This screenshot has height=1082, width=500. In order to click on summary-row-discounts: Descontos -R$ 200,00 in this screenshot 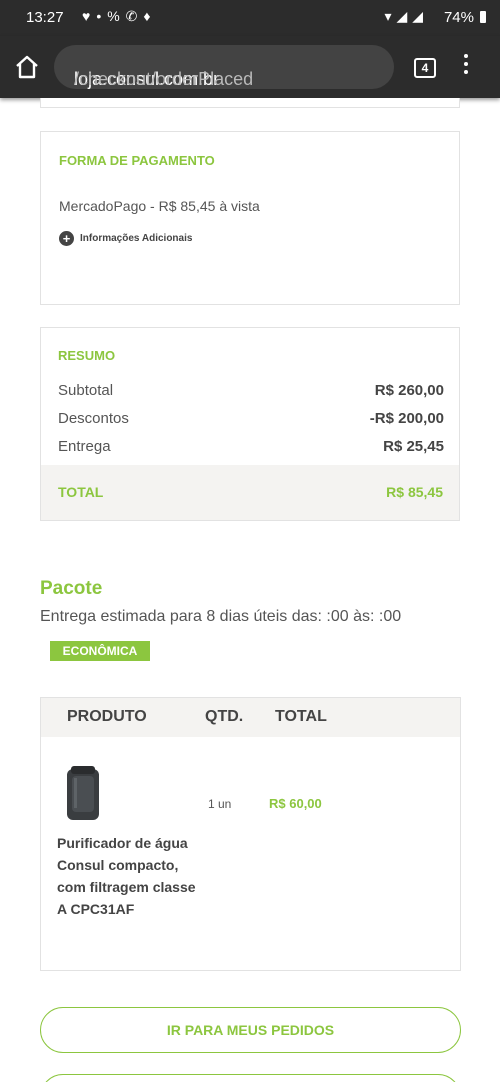, I will do `click(251, 418)`.